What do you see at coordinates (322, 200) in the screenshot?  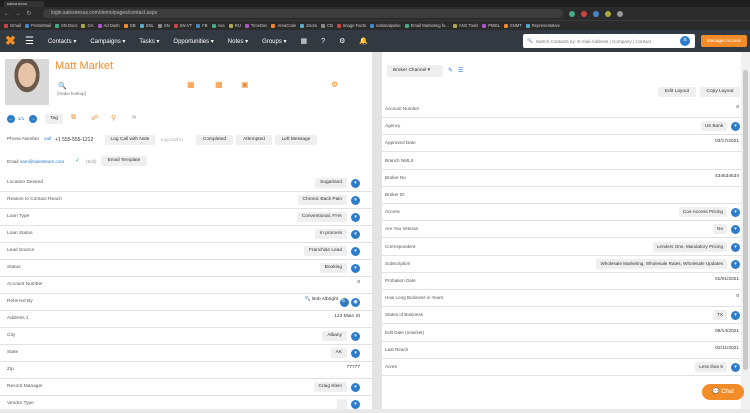 I see `field-select: Chronic Back Pain` at bounding box center [322, 200].